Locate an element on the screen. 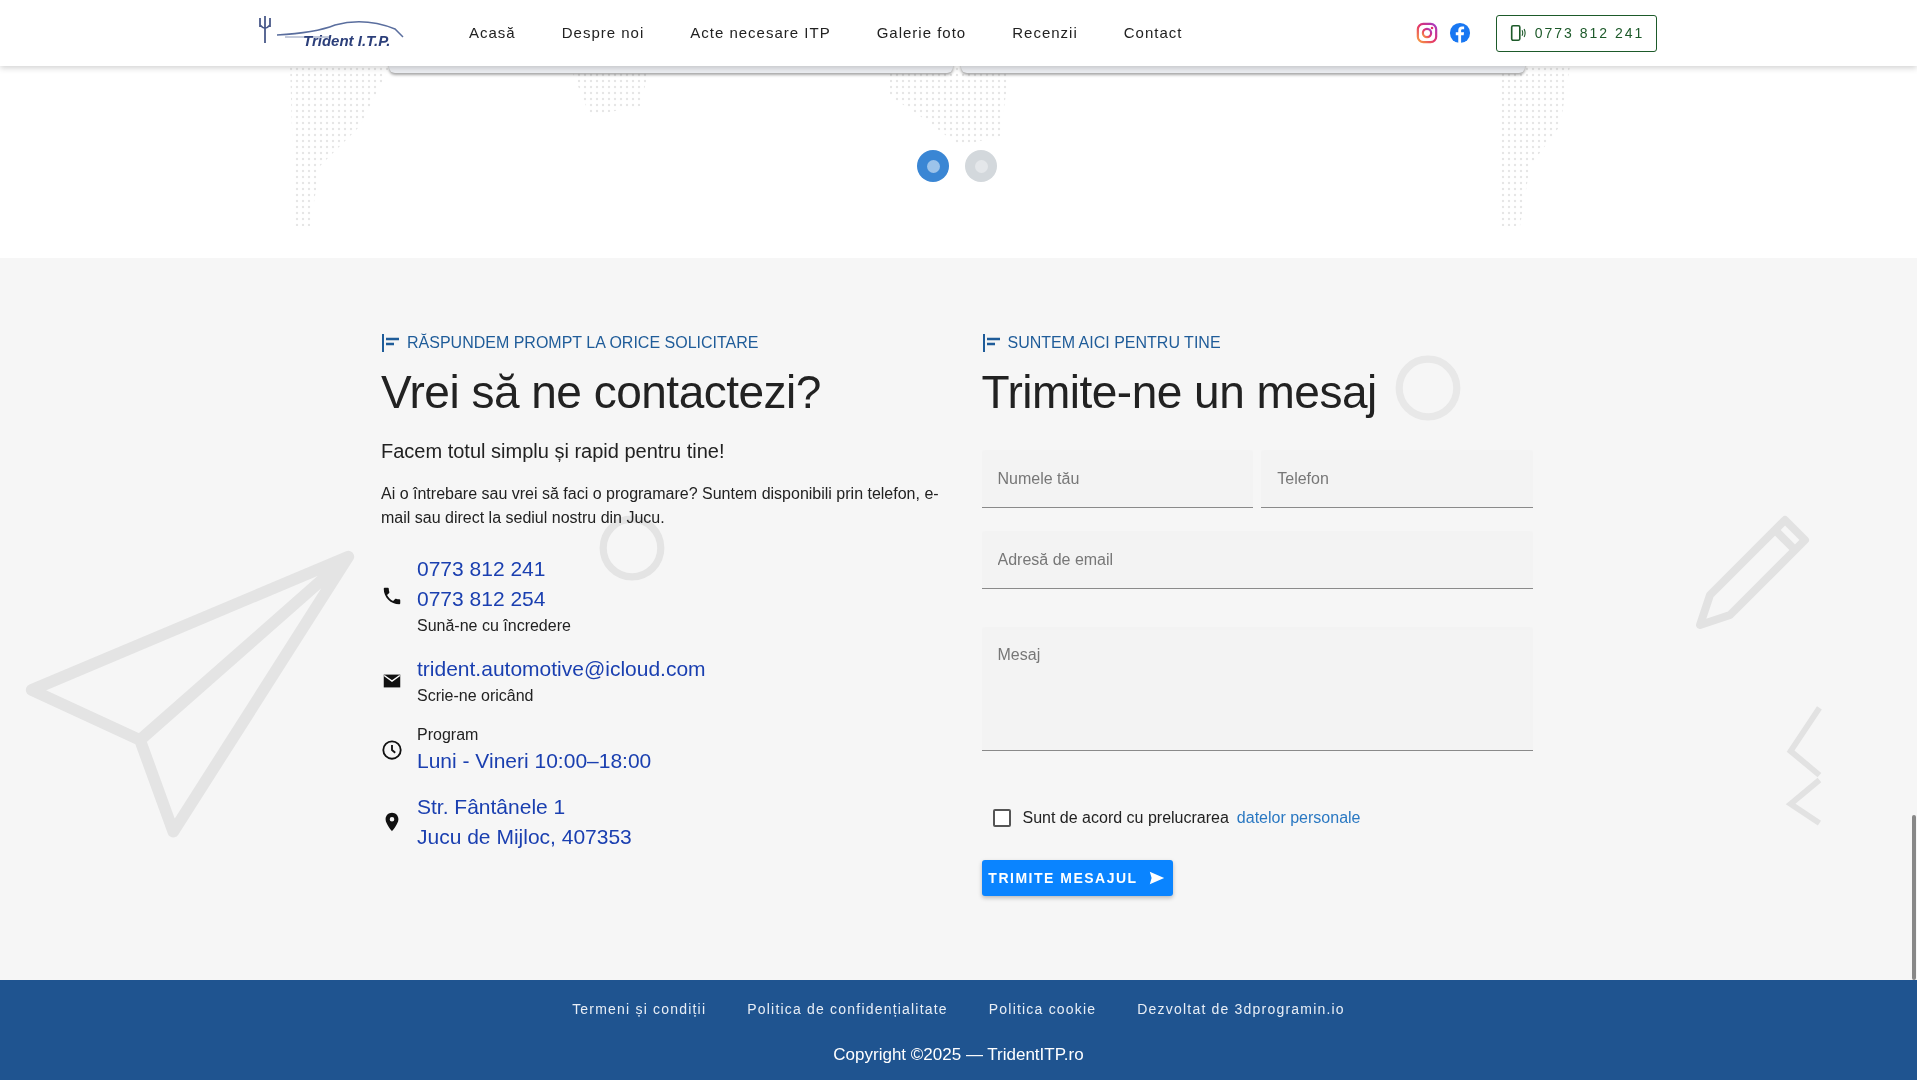  copyright-text: Copyright ©2025 — TridentITP.ro is located at coordinates (958, 1055).